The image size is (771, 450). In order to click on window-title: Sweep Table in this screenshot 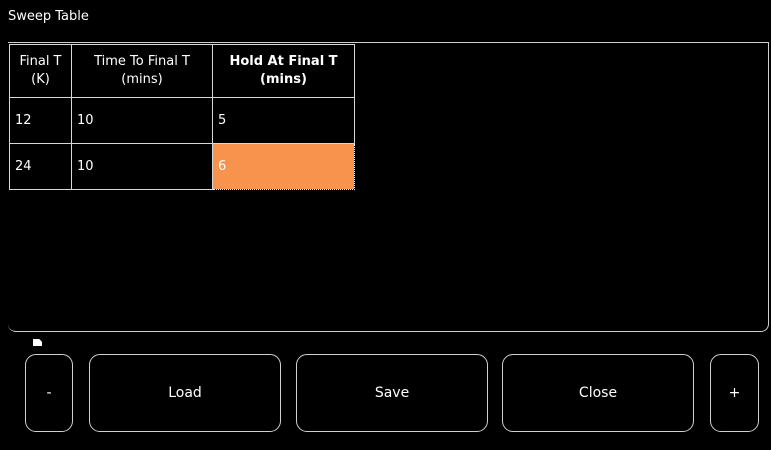, I will do `click(48, 16)`.